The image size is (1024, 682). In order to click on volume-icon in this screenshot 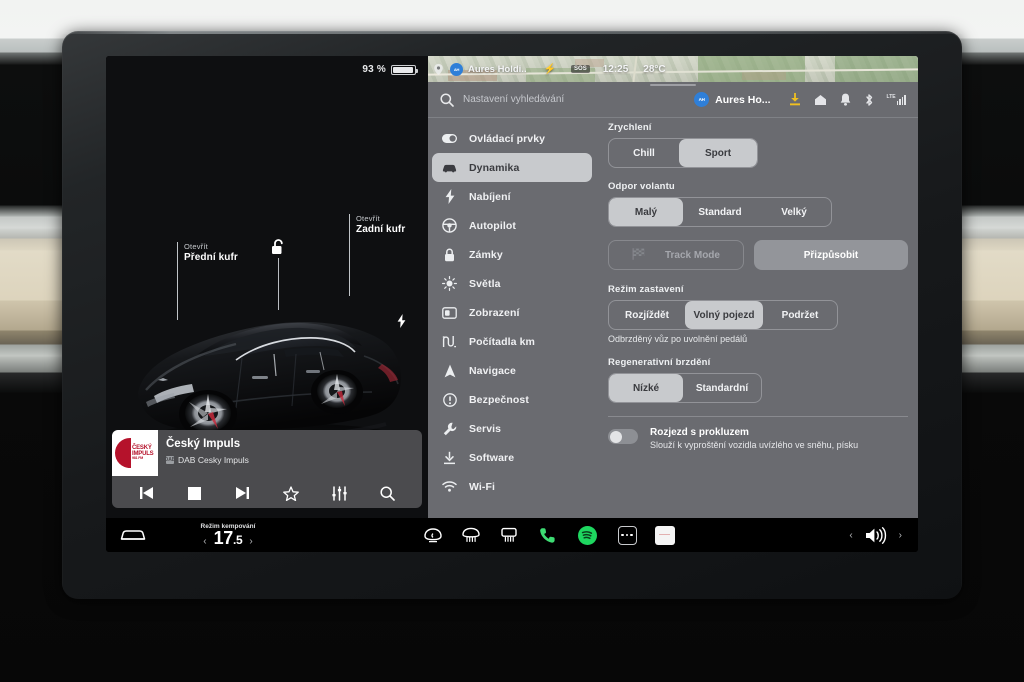, I will do `click(876, 535)`.